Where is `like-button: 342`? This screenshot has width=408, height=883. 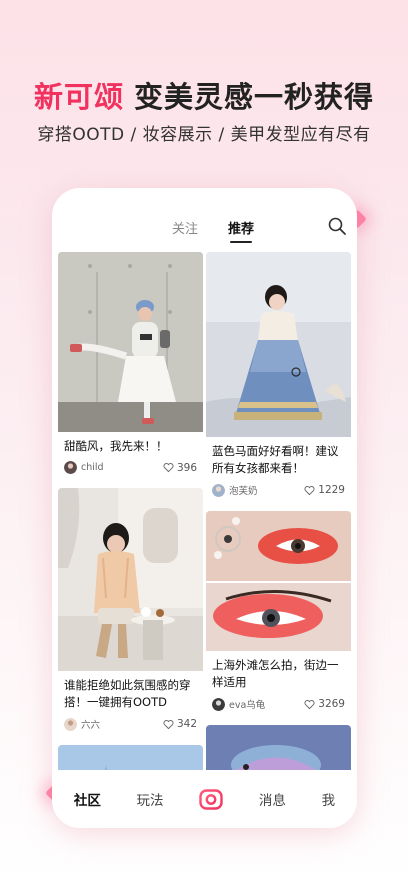
like-button: 342 is located at coordinates (180, 724).